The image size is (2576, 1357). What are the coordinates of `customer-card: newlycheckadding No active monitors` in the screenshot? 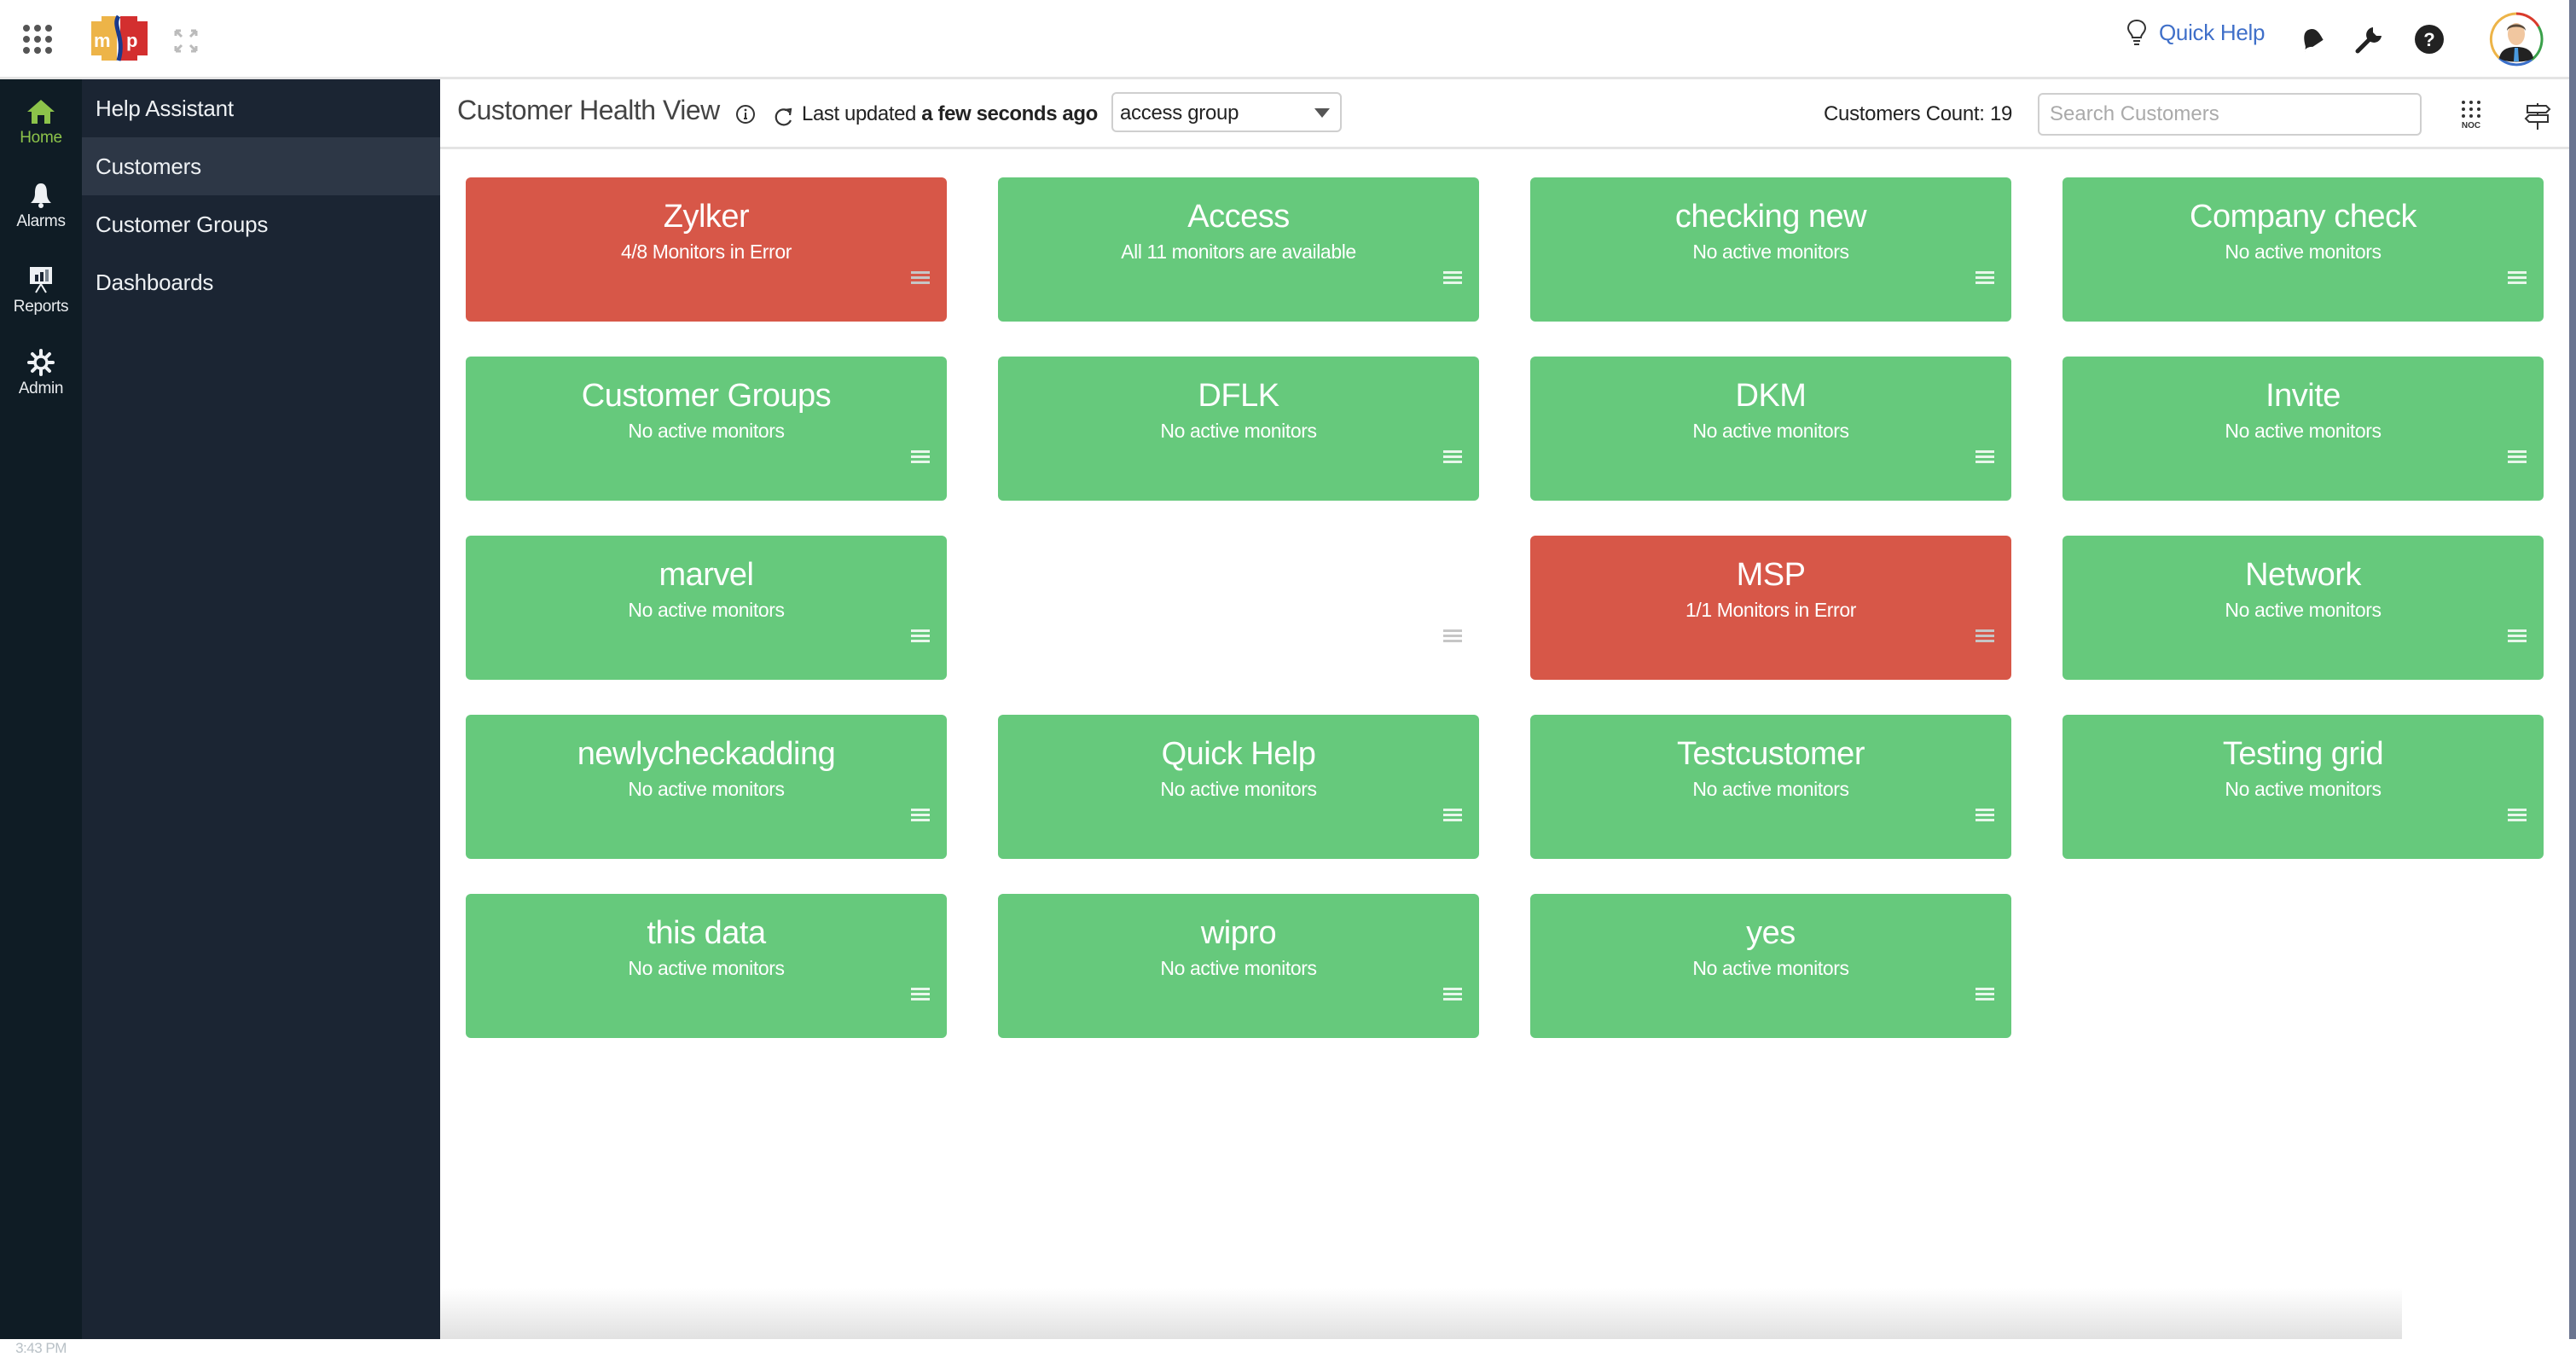 It's located at (706, 787).